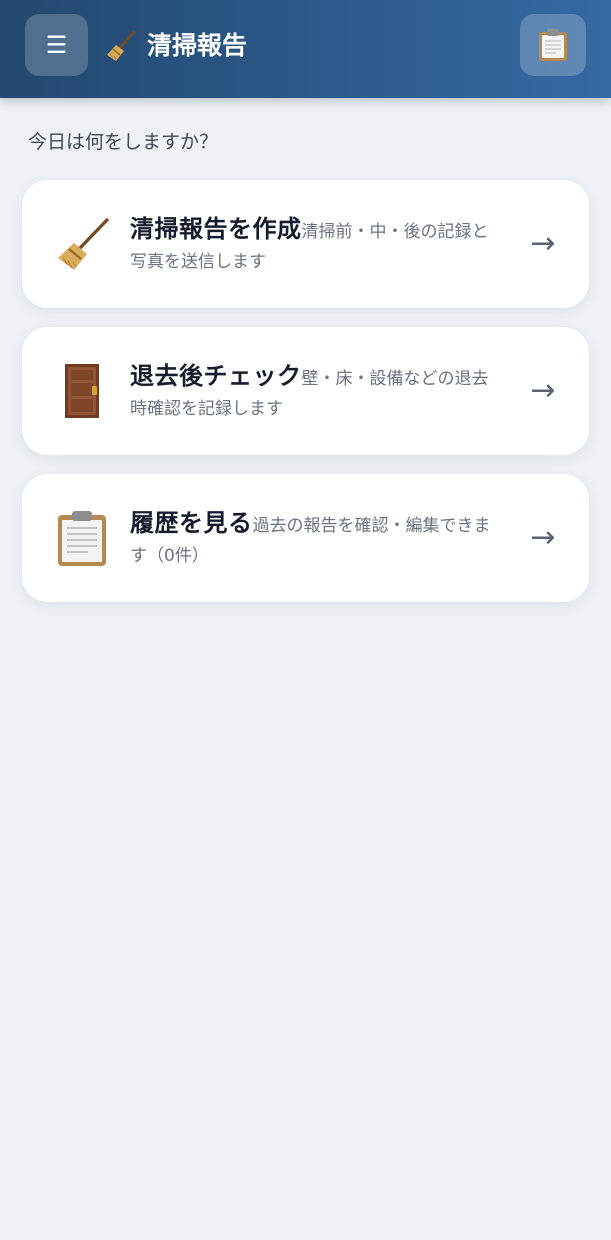 This screenshot has width=611, height=1240. What do you see at coordinates (316, 539) in the screenshot?
I see `card-text: 履歴を見る過去の報告を確認・編集できます（0件）` at bounding box center [316, 539].